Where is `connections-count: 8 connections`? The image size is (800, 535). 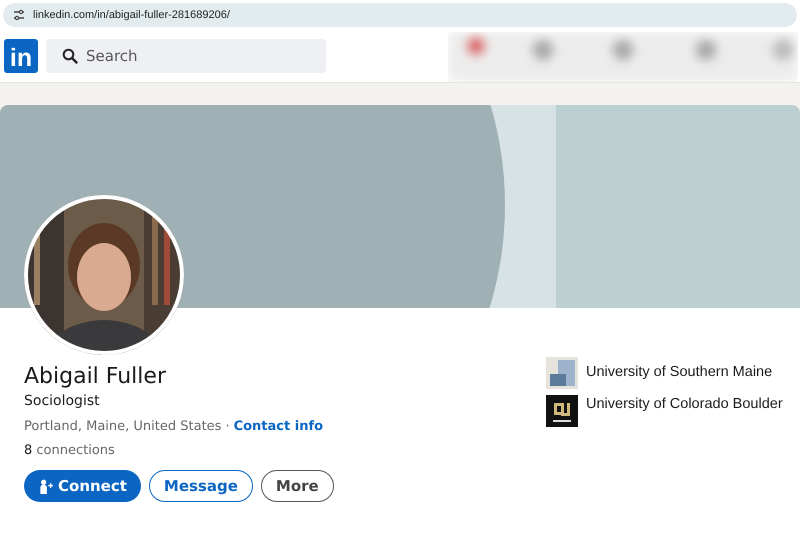
connections-count: 8 connections is located at coordinates (70, 450).